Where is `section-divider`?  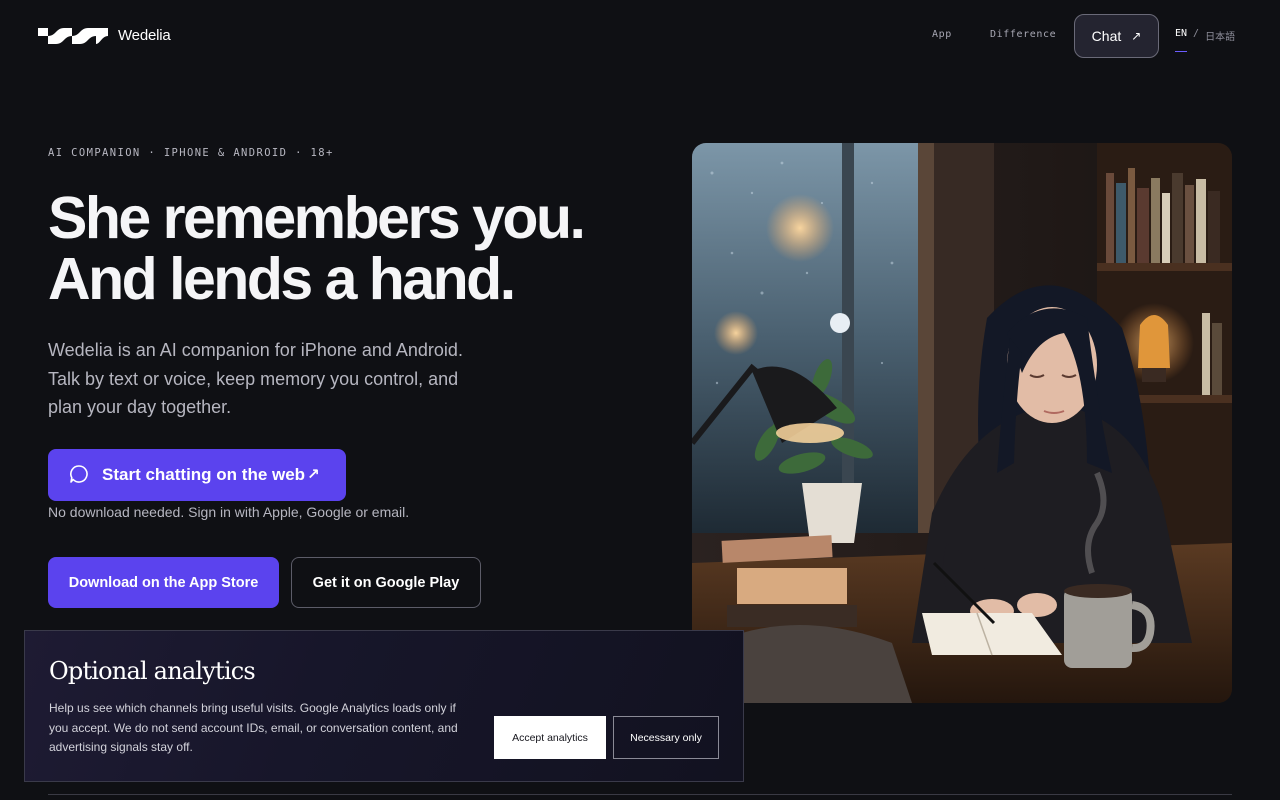 section-divider is located at coordinates (640, 794).